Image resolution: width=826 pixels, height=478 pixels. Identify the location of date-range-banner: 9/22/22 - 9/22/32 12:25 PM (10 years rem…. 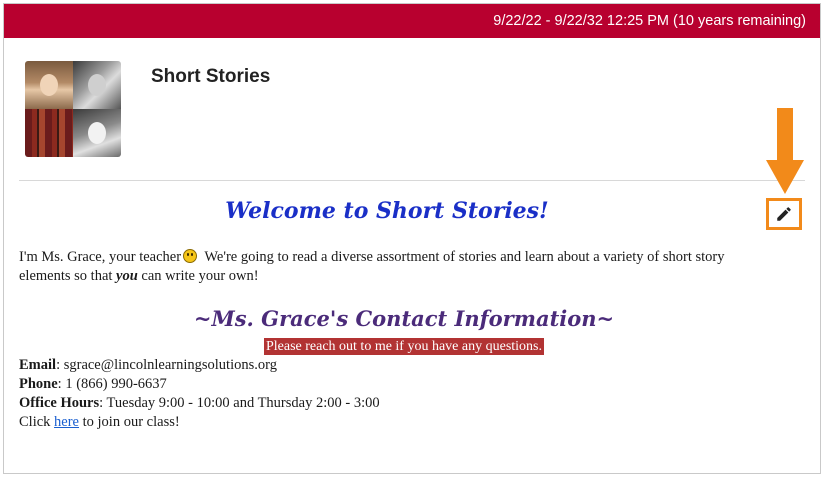
(412, 21).